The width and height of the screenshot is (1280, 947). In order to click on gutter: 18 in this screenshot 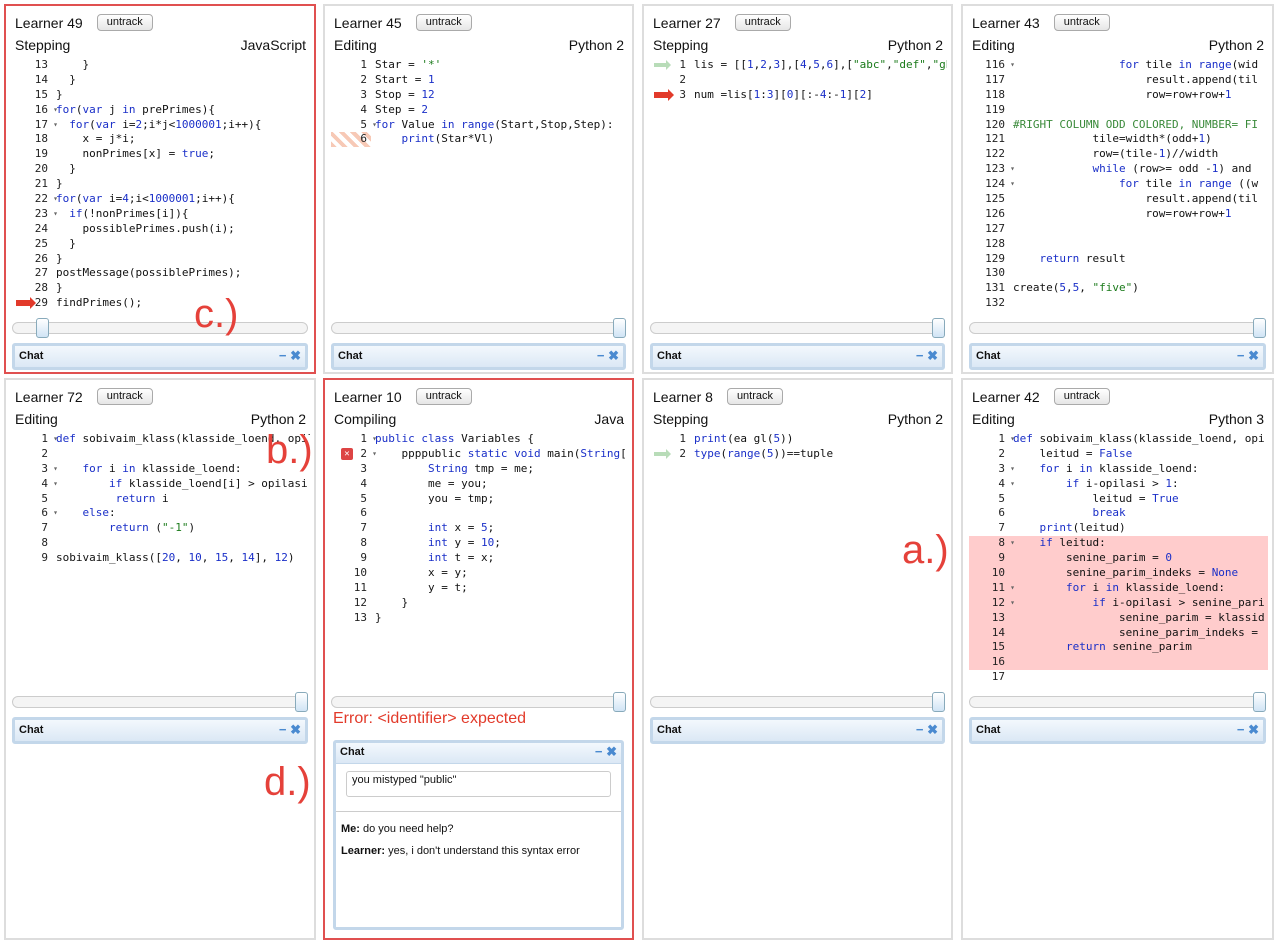, I will do `click(32, 139)`.